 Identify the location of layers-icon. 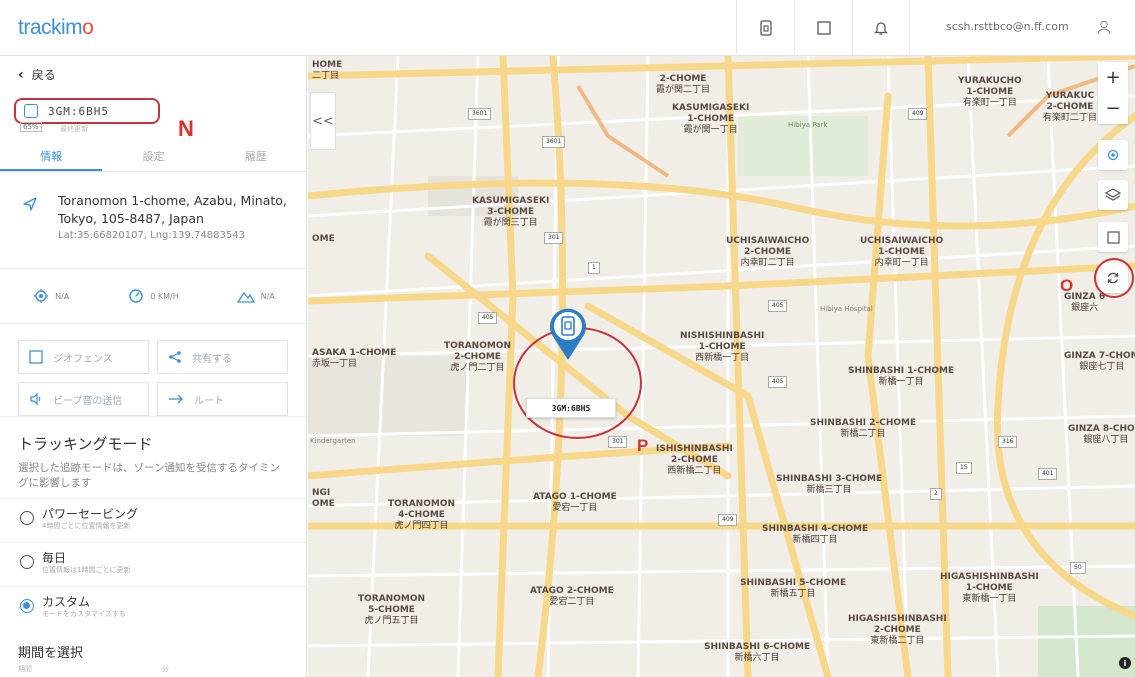
(1113, 194).